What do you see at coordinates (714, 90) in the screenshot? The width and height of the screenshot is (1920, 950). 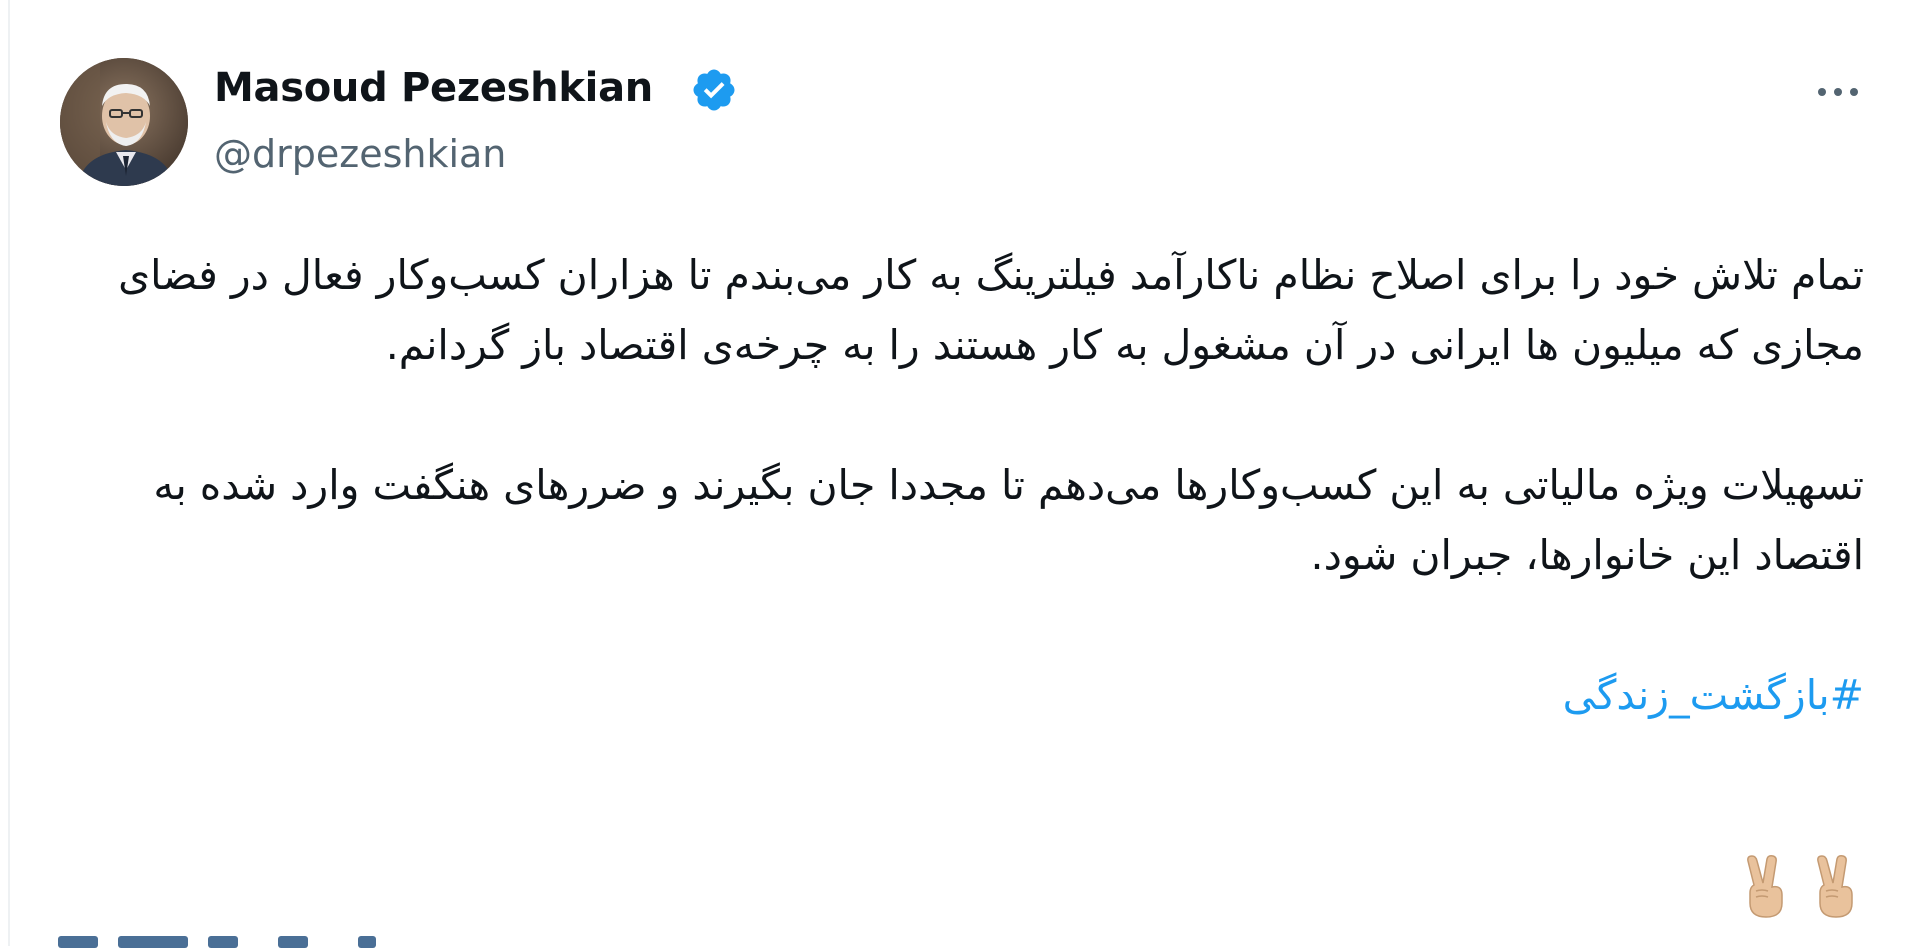 I see `verified-badge-icon` at bounding box center [714, 90].